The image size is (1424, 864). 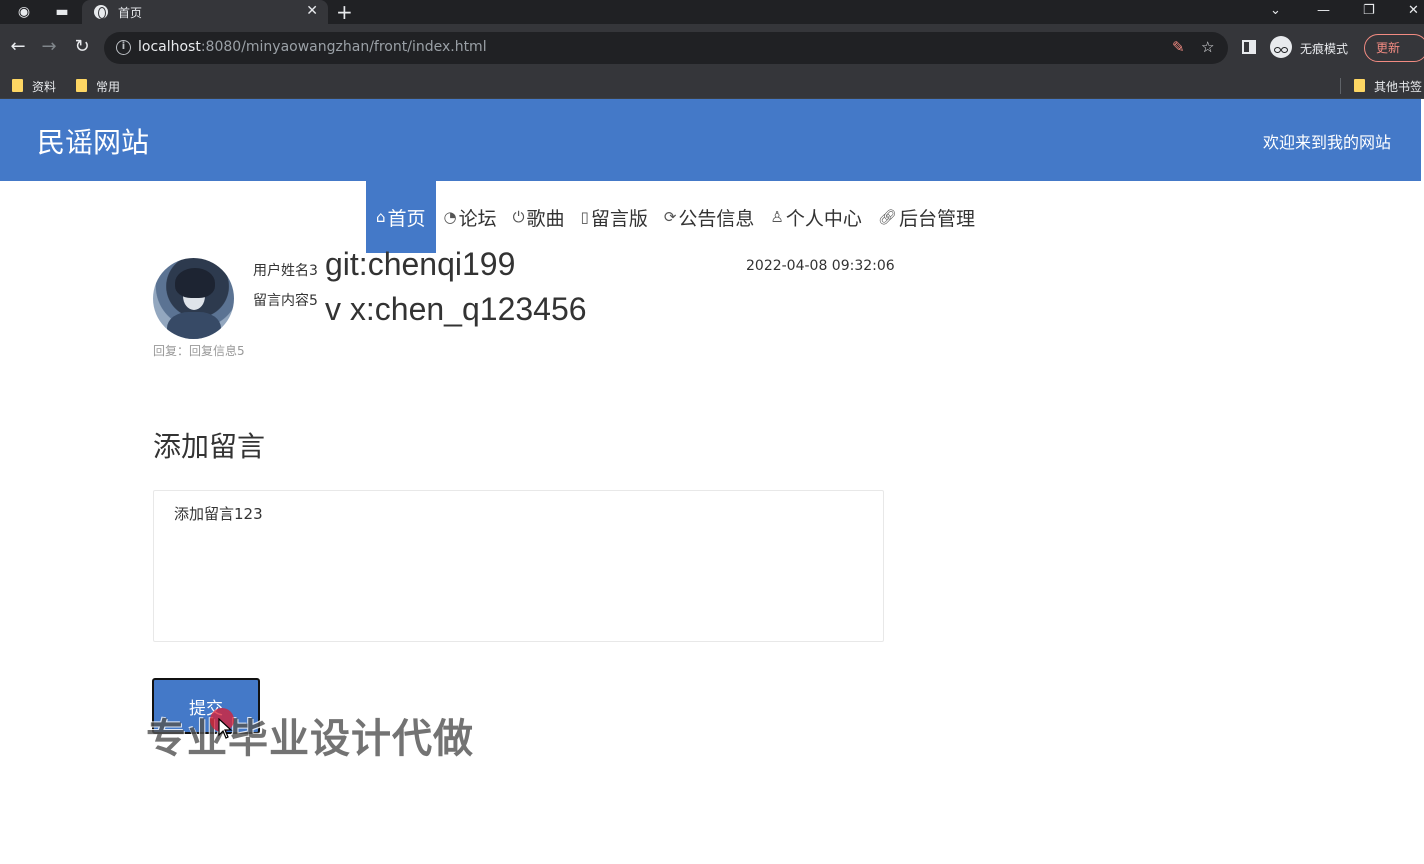 I want to click on nav-item-home: ⌂ 首页, so click(x=401, y=217).